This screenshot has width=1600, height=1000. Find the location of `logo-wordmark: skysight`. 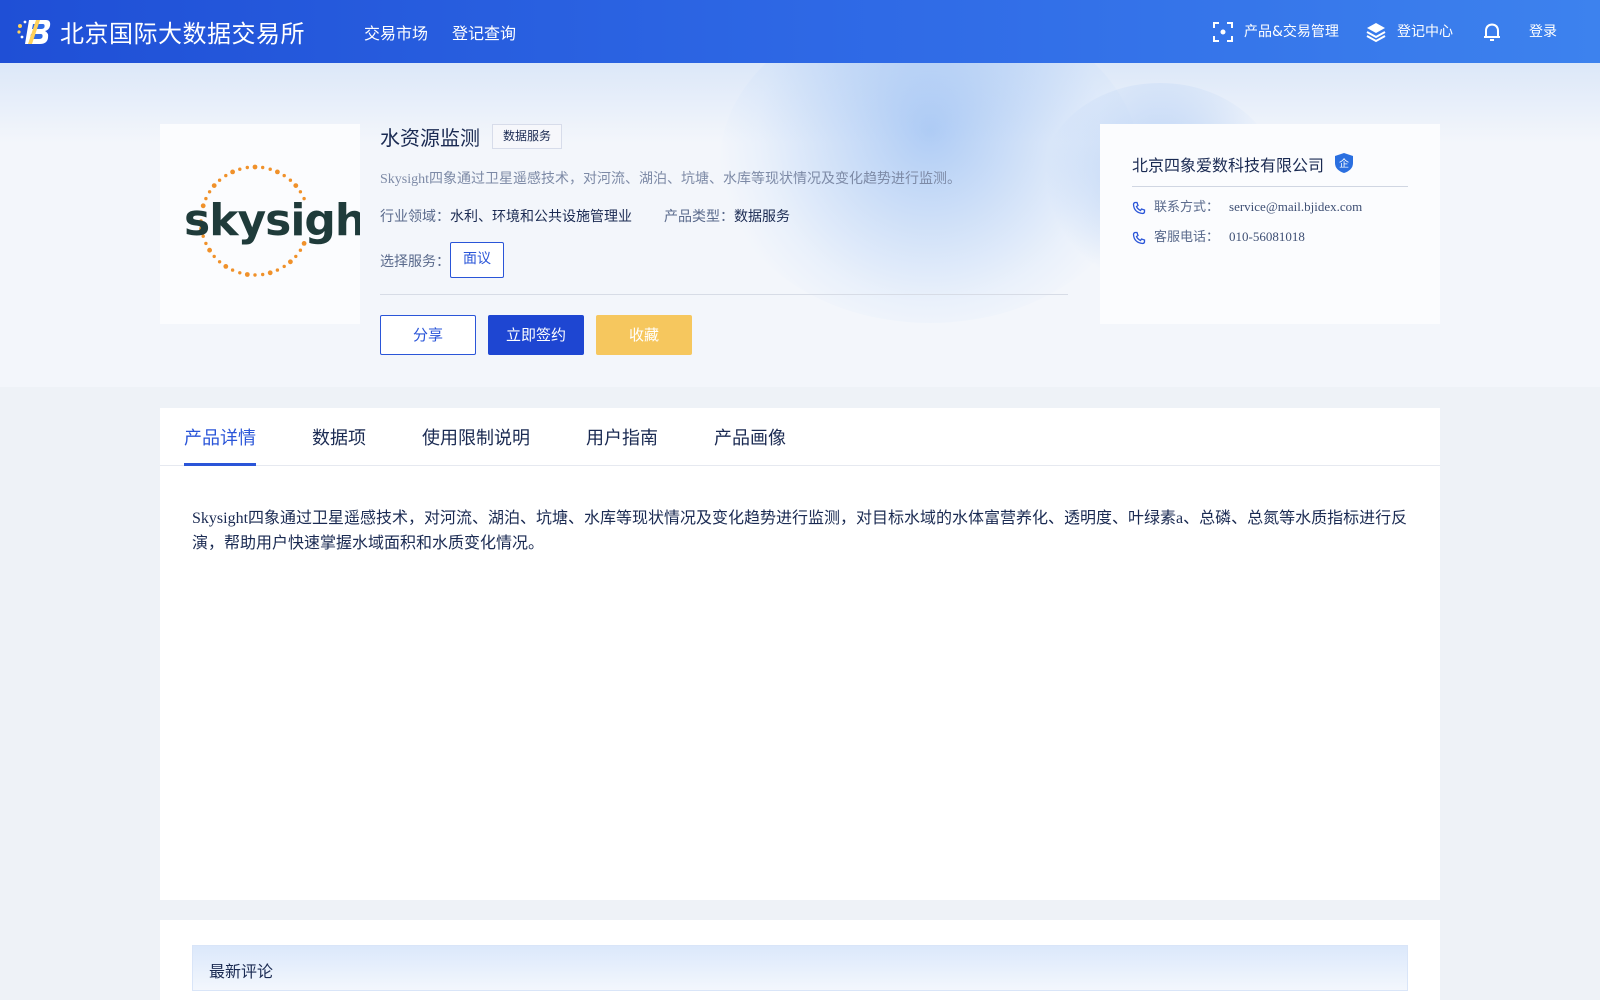

logo-wordmark: skysight is located at coordinates (272, 220).